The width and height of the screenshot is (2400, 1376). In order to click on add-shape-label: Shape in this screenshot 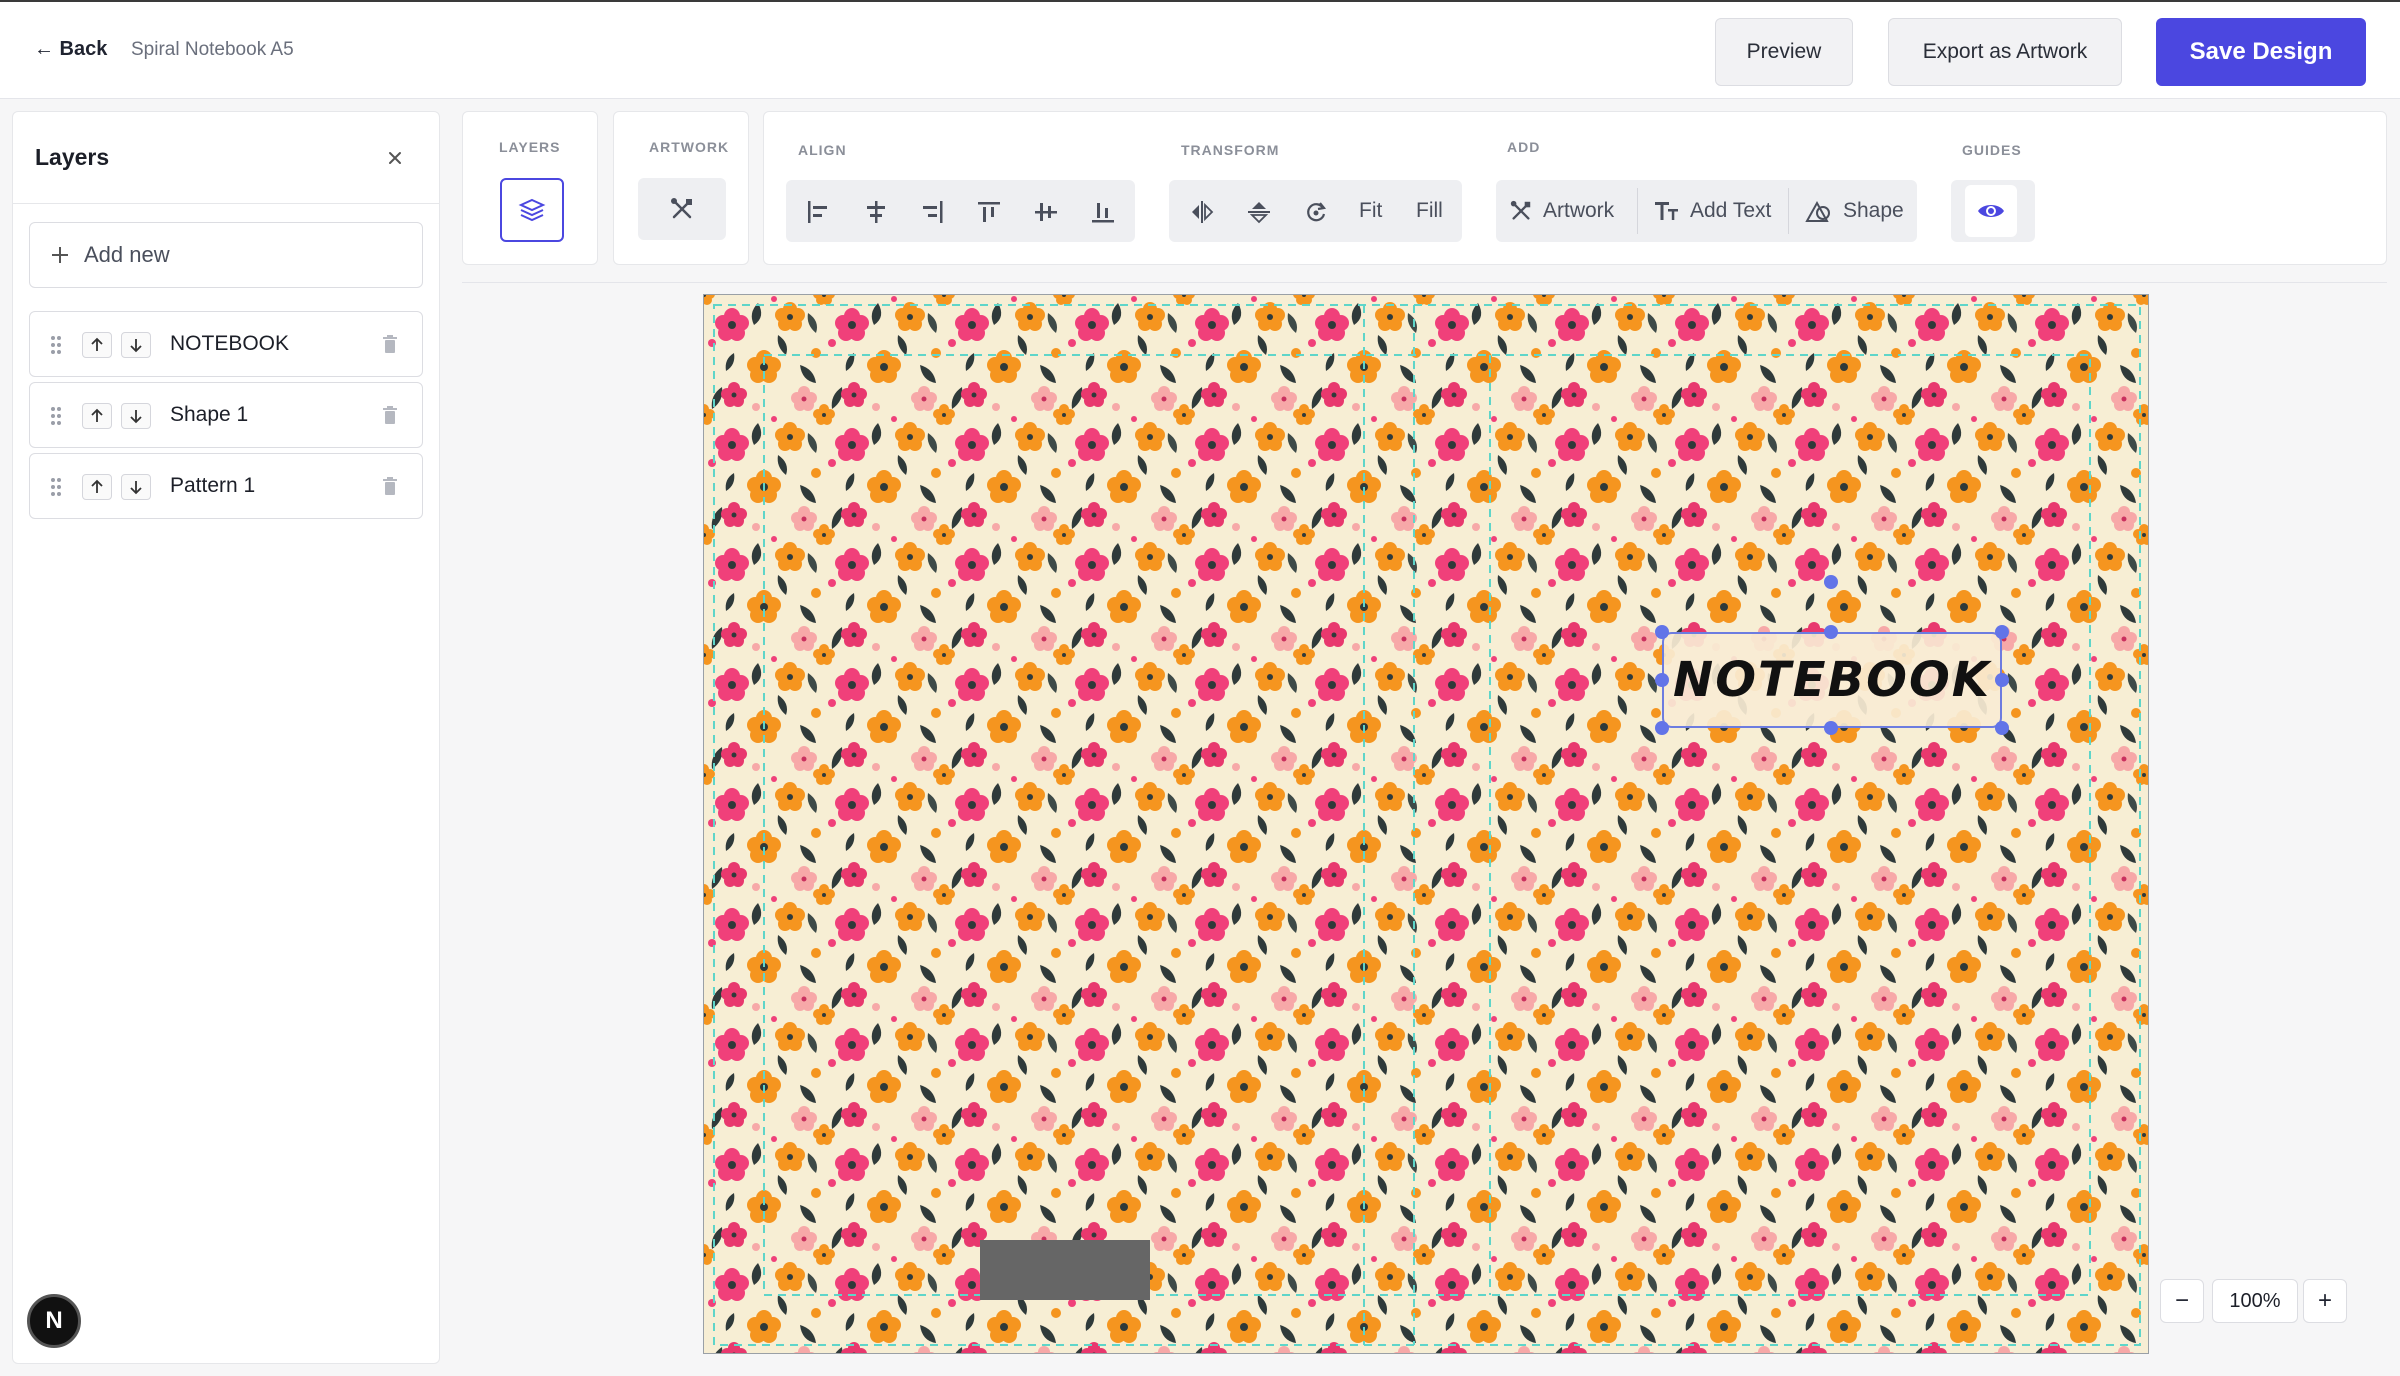, I will do `click(1873, 210)`.